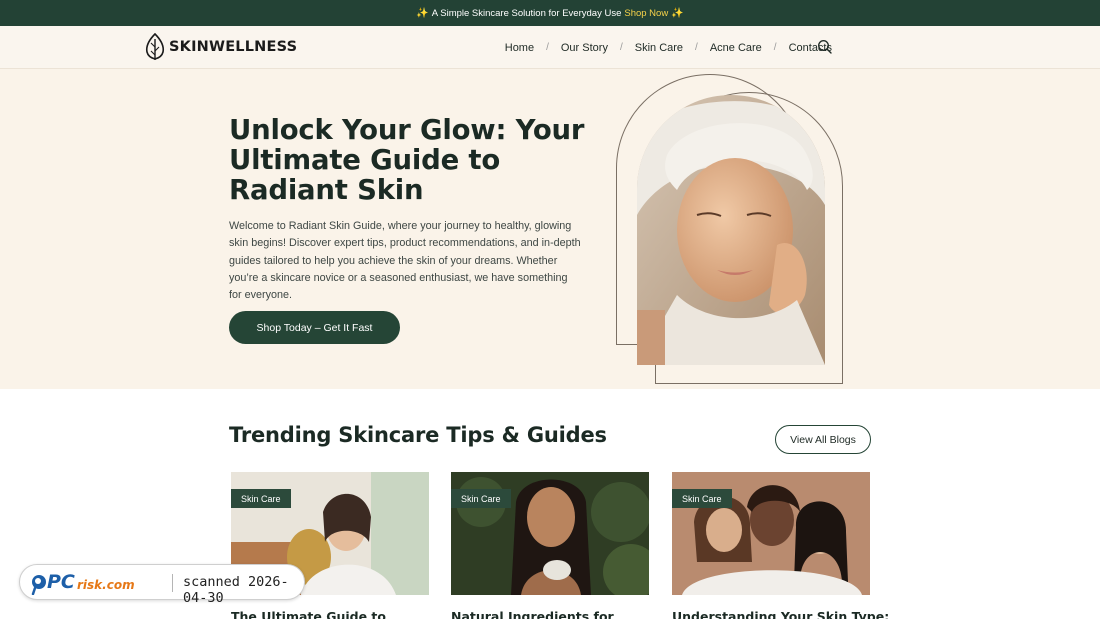 The width and height of the screenshot is (1100, 619). What do you see at coordinates (731, 230) in the screenshot?
I see `hero-woman-towel-image` at bounding box center [731, 230].